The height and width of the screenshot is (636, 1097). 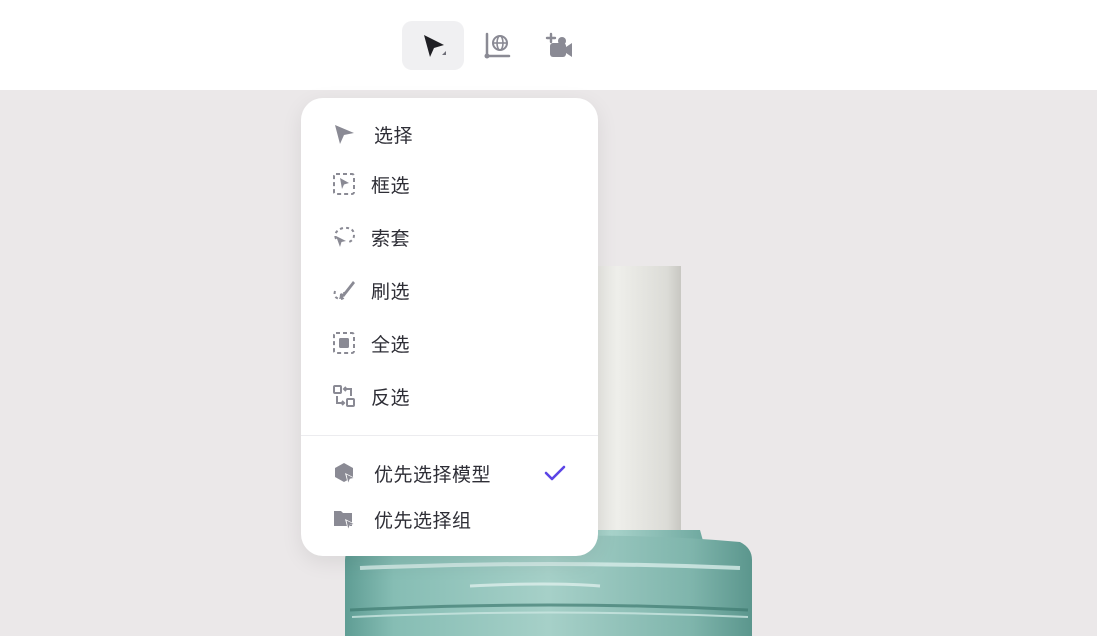 I want to click on world-axis-icon, so click(x=497, y=46).